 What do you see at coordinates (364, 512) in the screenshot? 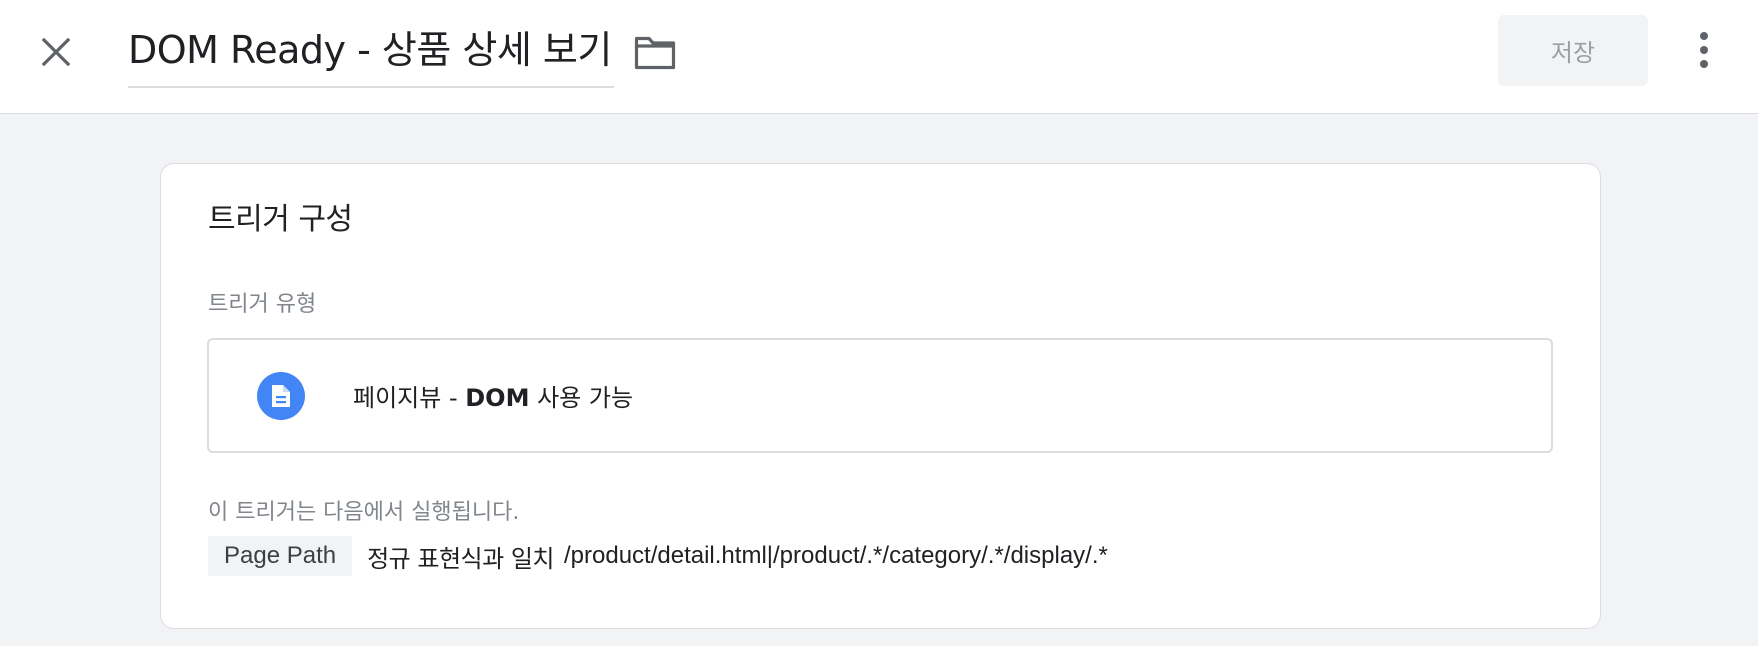
I see `fires-on-label: 이 트리거는 다음에서 실행됩니다.` at bounding box center [364, 512].